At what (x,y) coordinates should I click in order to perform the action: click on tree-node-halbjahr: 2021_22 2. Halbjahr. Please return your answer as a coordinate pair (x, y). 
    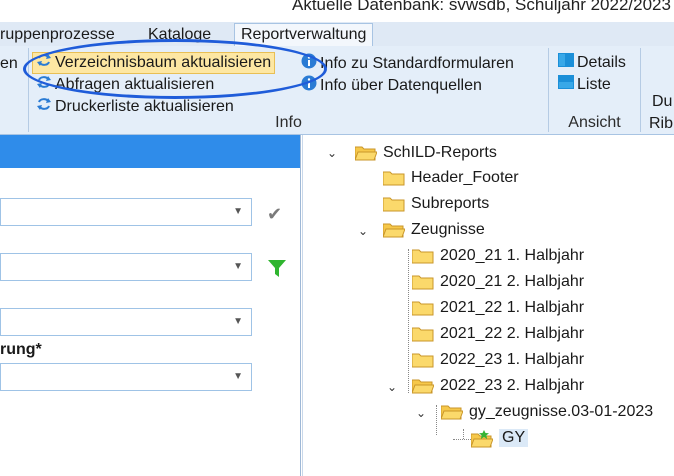
    Looking at the image, I should click on (498, 334).